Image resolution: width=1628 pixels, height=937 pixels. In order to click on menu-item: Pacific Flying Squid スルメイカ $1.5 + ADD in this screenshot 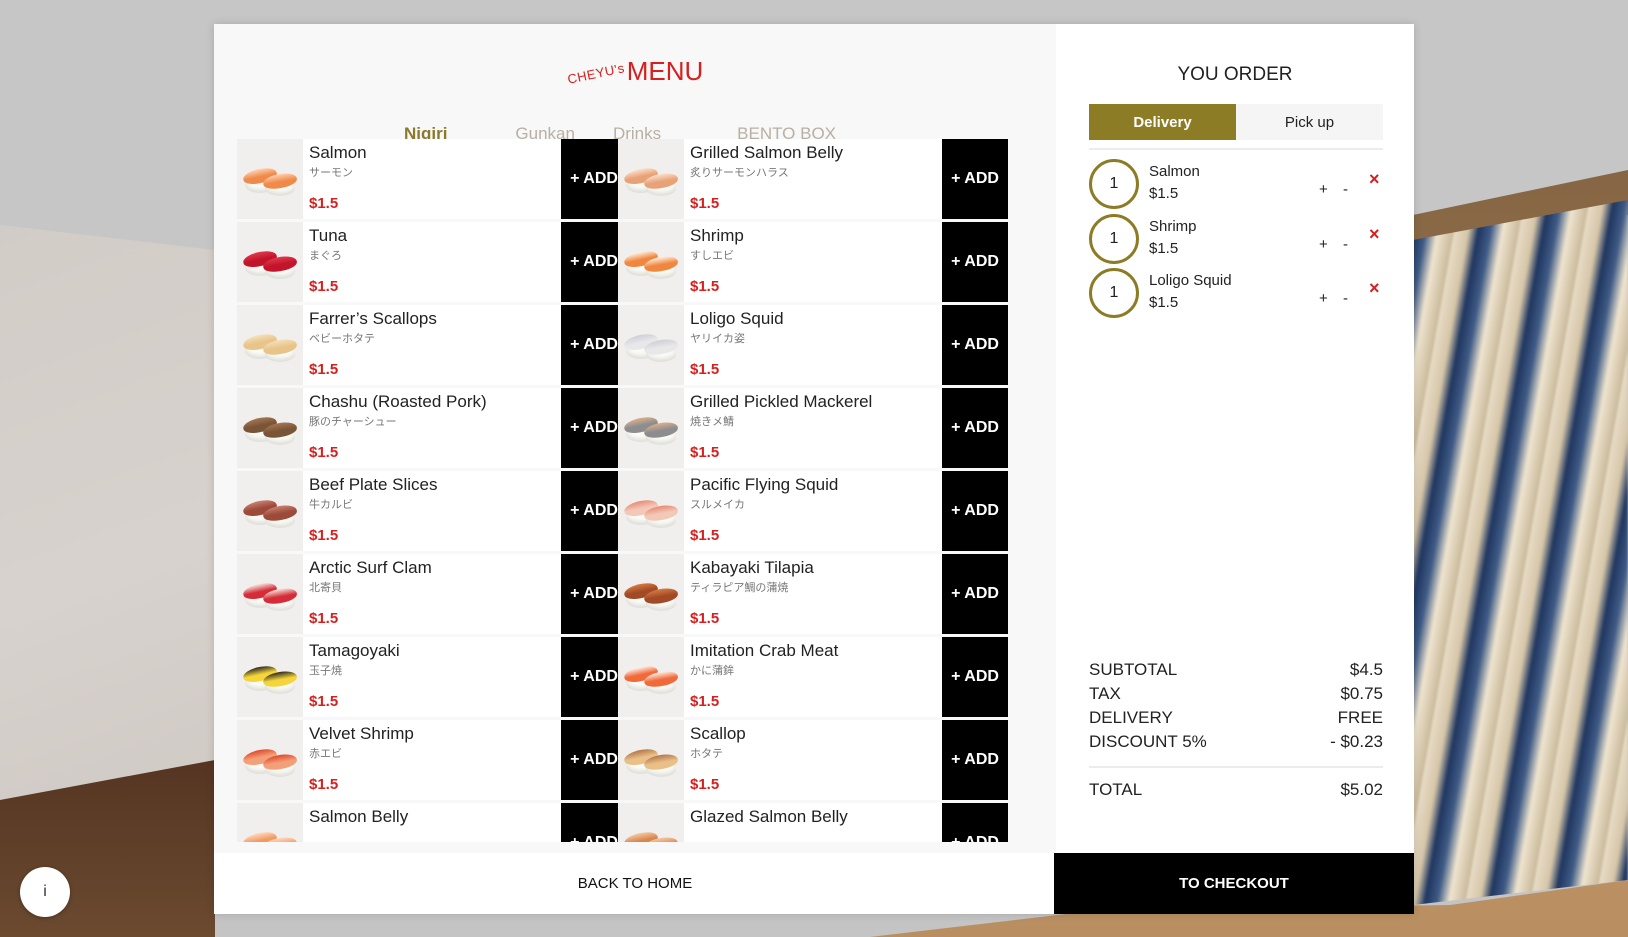, I will do `click(813, 511)`.